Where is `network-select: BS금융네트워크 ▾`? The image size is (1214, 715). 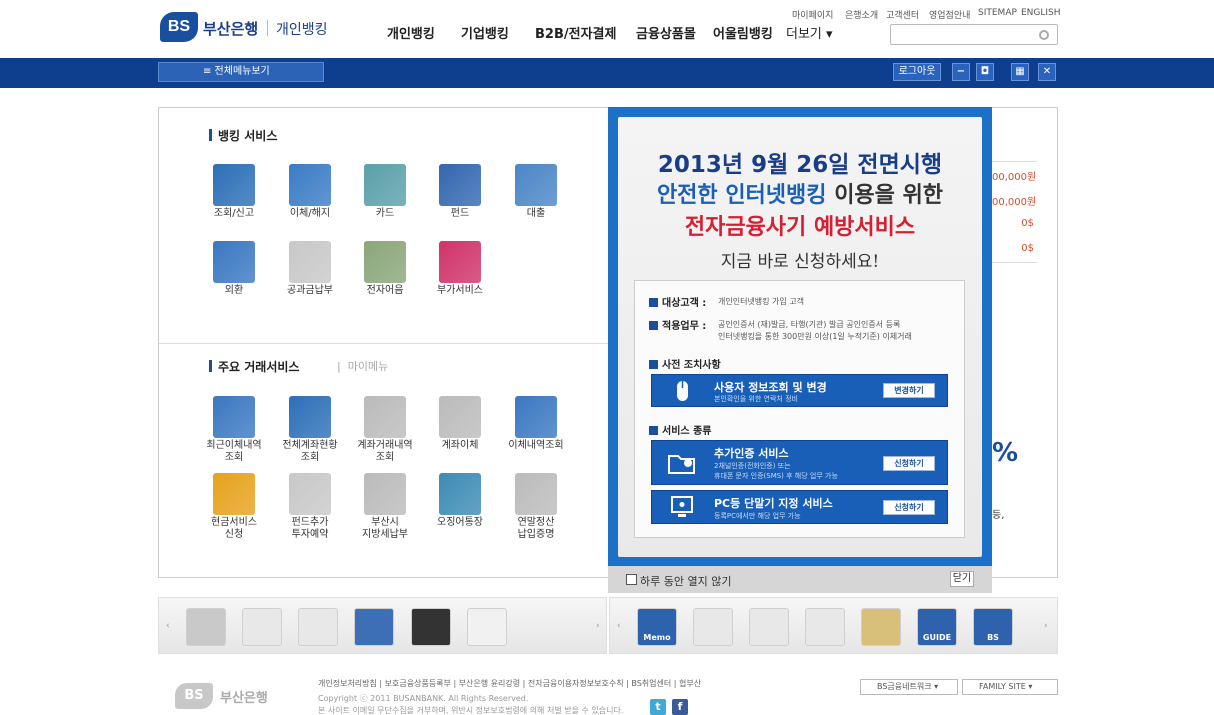 network-select: BS금융네트워크 ▾ is located at coordinates (909, 687).